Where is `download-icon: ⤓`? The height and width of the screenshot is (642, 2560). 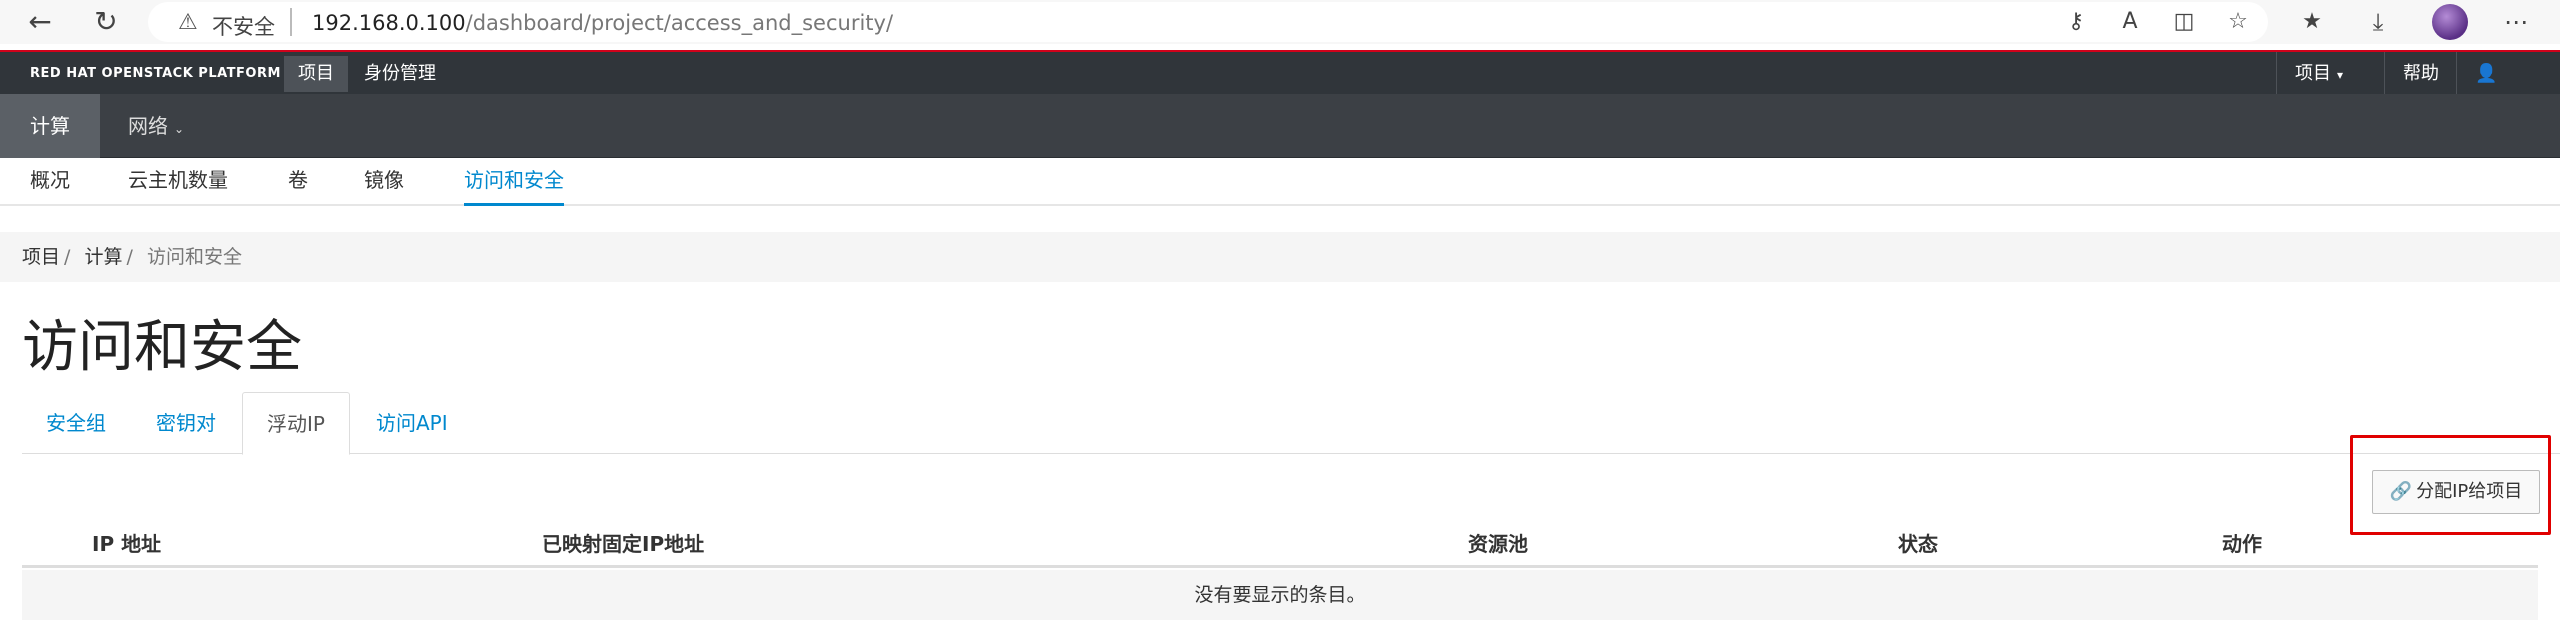 download-icon: ⤓ is located at coordinates (2378, 22).